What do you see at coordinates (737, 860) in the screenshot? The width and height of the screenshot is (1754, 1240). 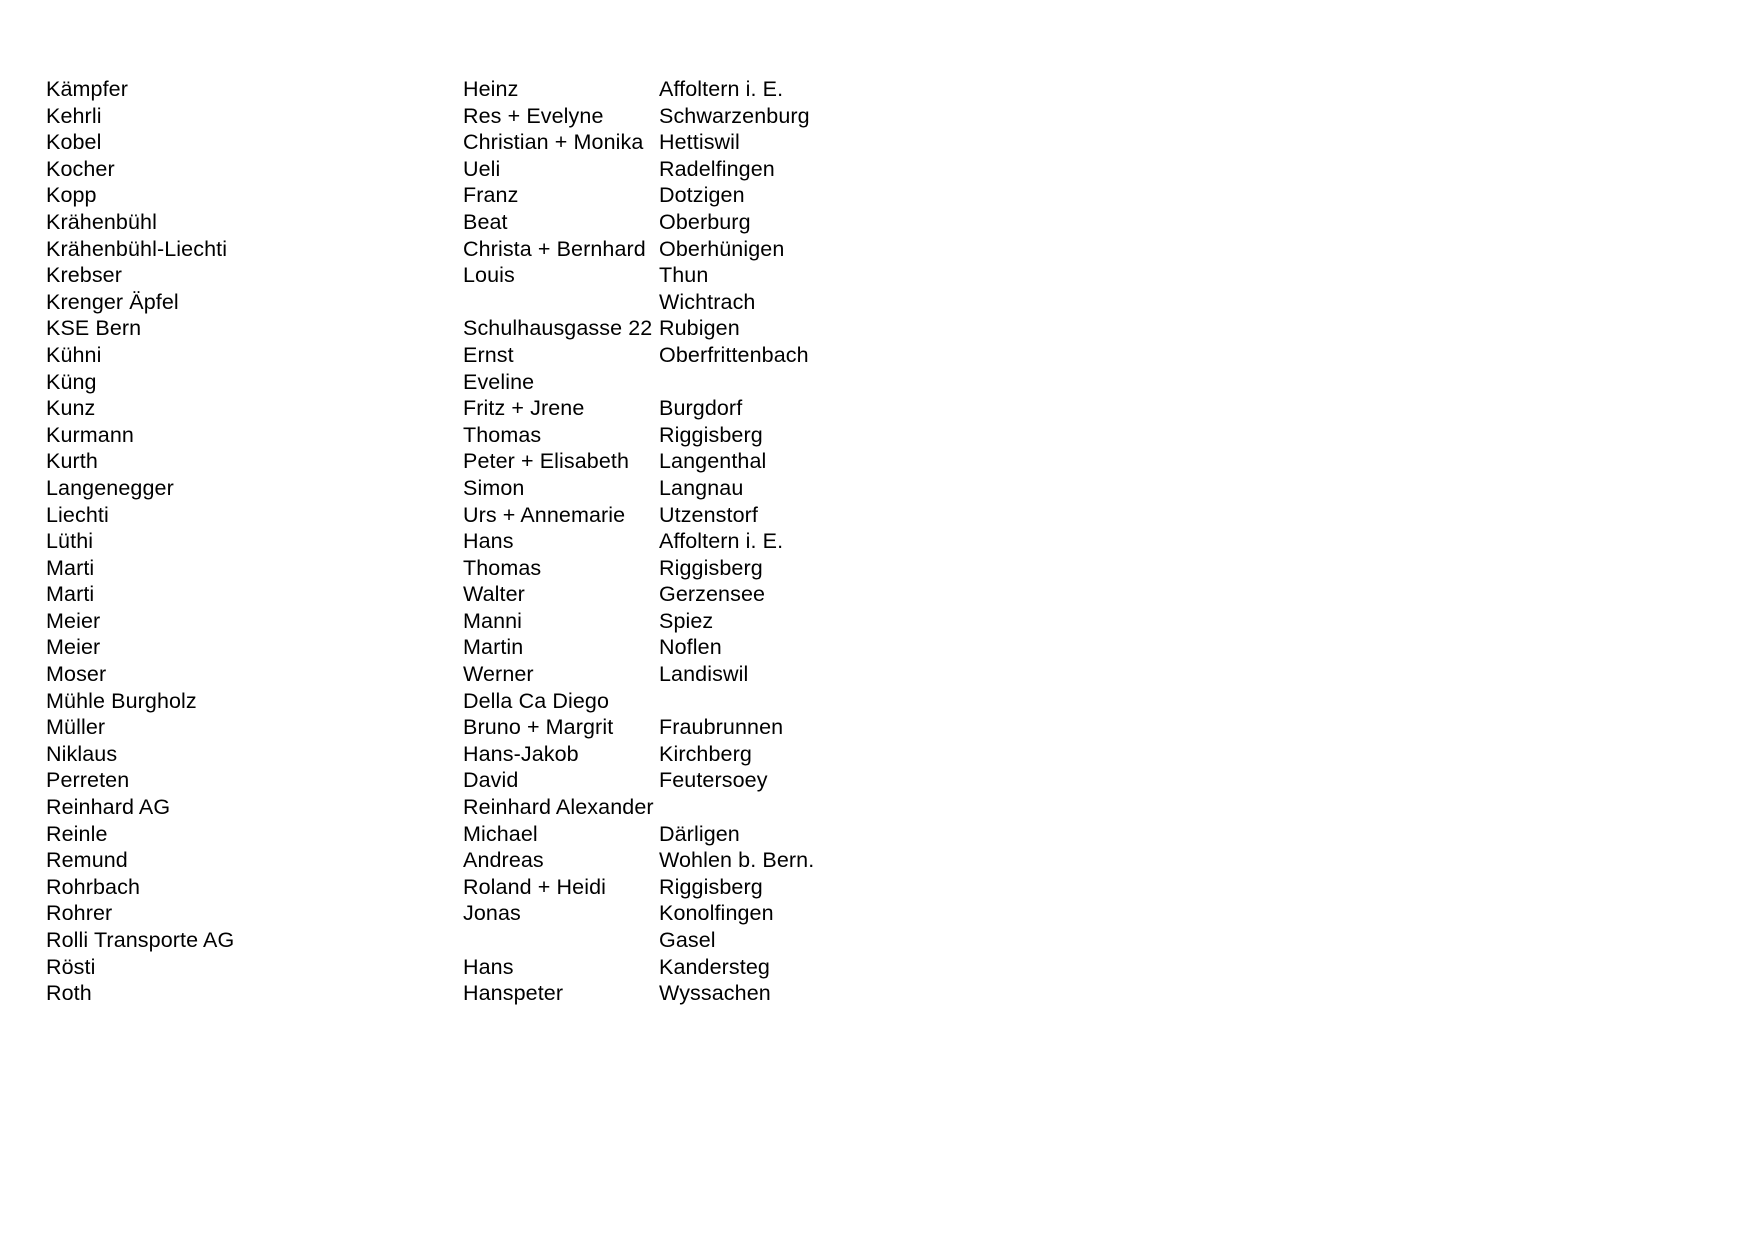 I see `place-cell: Wohlen b. Bern.` at bounding box center [737, 860].